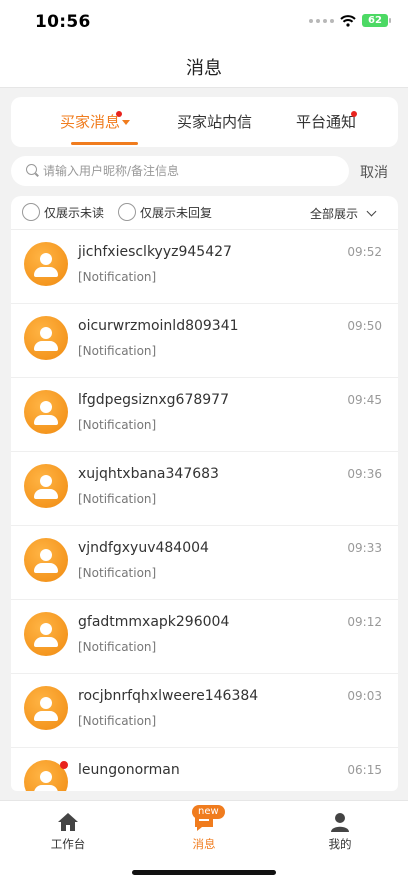  What do you see at coordinates (74, 212) in the screenshot?
I see `filter-label: 仅展示未读` at bounding box center [74, 212].